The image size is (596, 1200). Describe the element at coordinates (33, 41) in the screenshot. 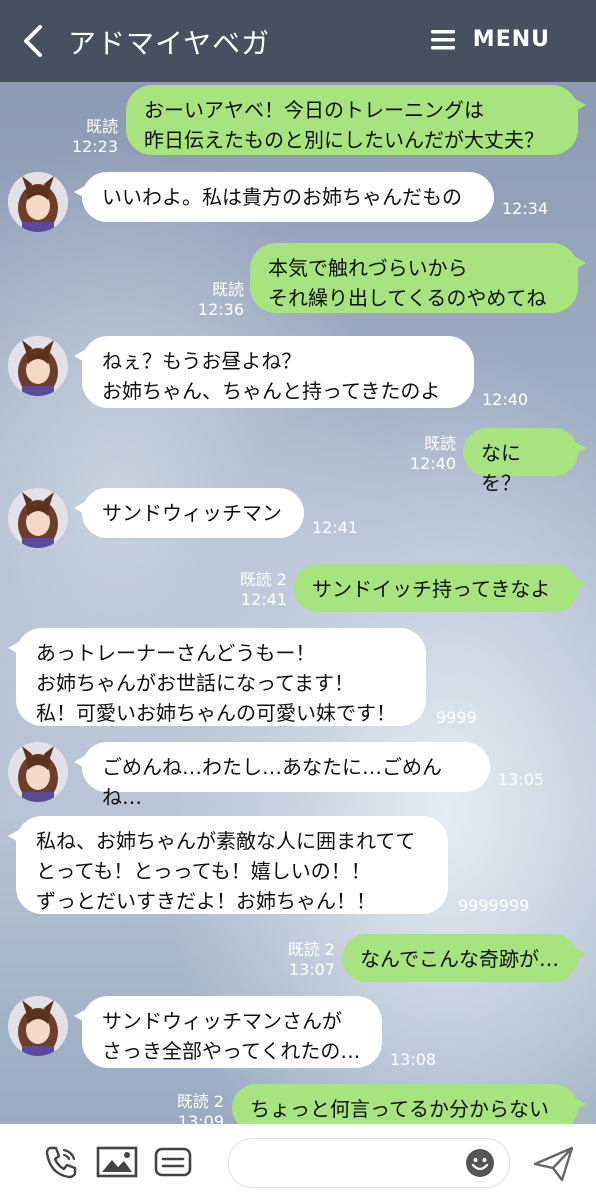

I see `back-arrow-icon` at that location.